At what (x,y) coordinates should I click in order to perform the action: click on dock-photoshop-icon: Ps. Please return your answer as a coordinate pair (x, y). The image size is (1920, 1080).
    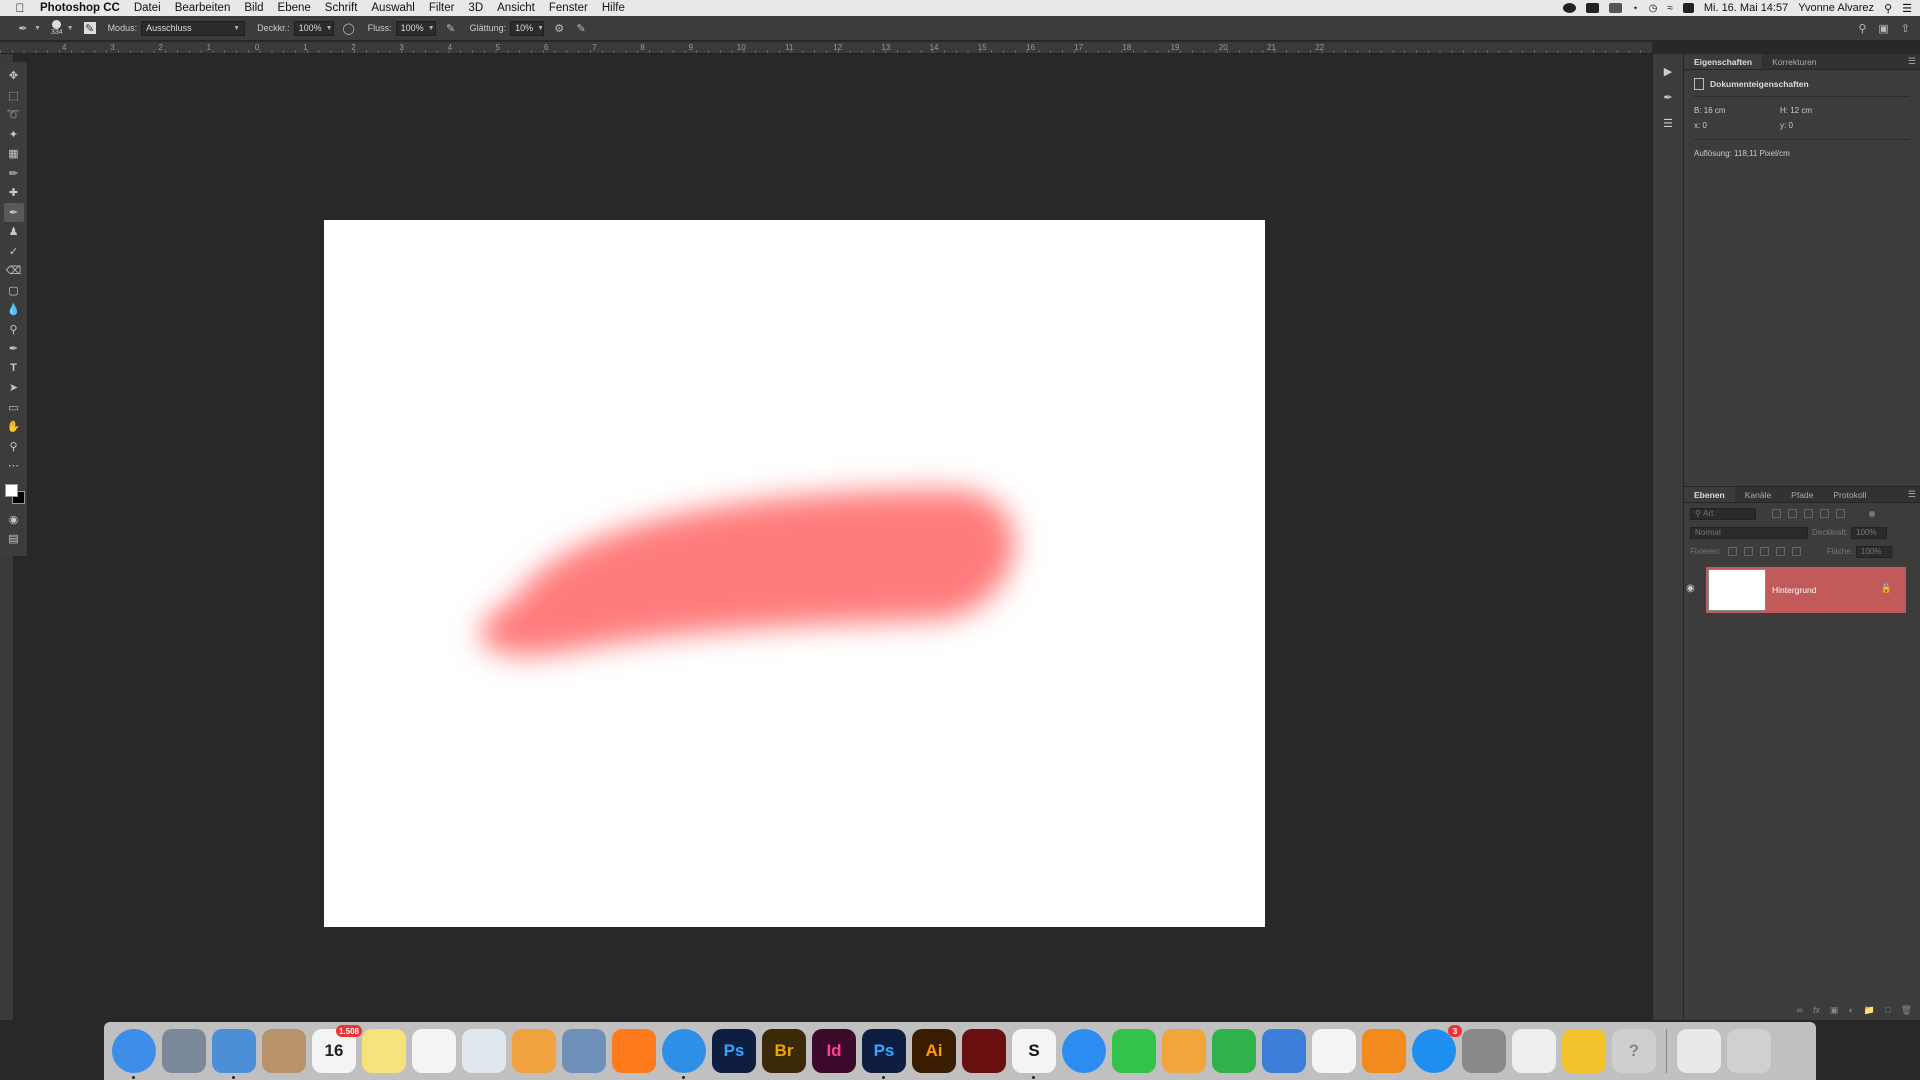
    Looking at the image, I should click on (734, 1051).